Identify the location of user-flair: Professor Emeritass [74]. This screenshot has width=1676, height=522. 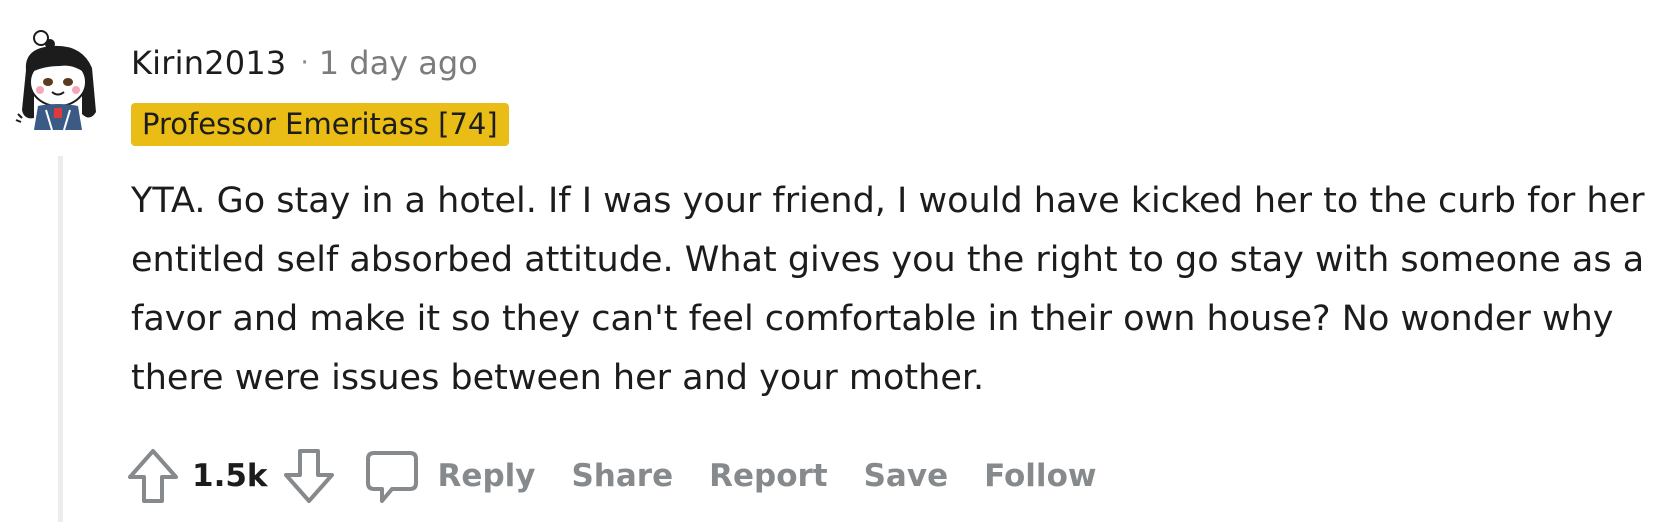
(320, 124).